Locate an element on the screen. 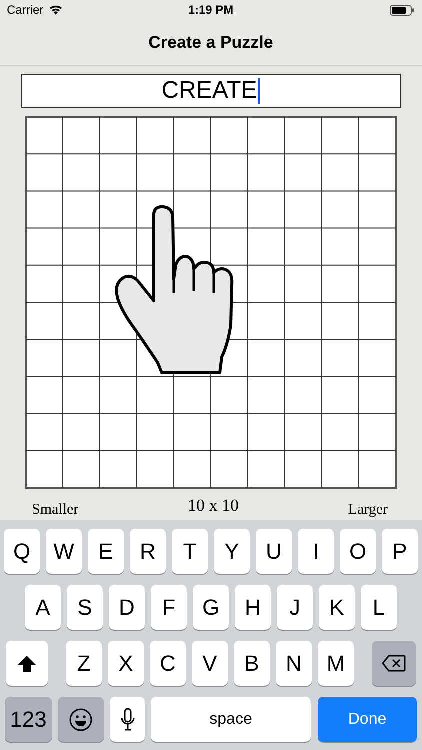  battery-icon is located at coordinates (402, 10).